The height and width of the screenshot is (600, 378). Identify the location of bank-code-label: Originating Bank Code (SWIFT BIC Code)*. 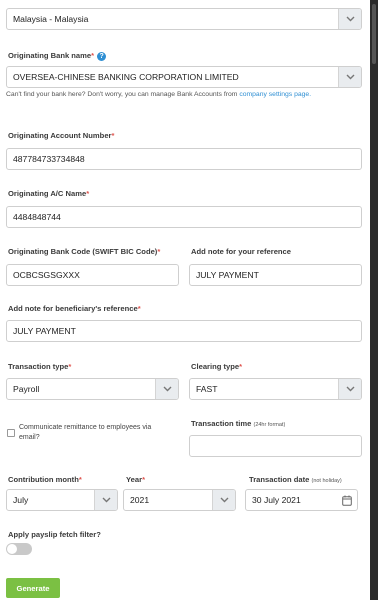
(84, 251).